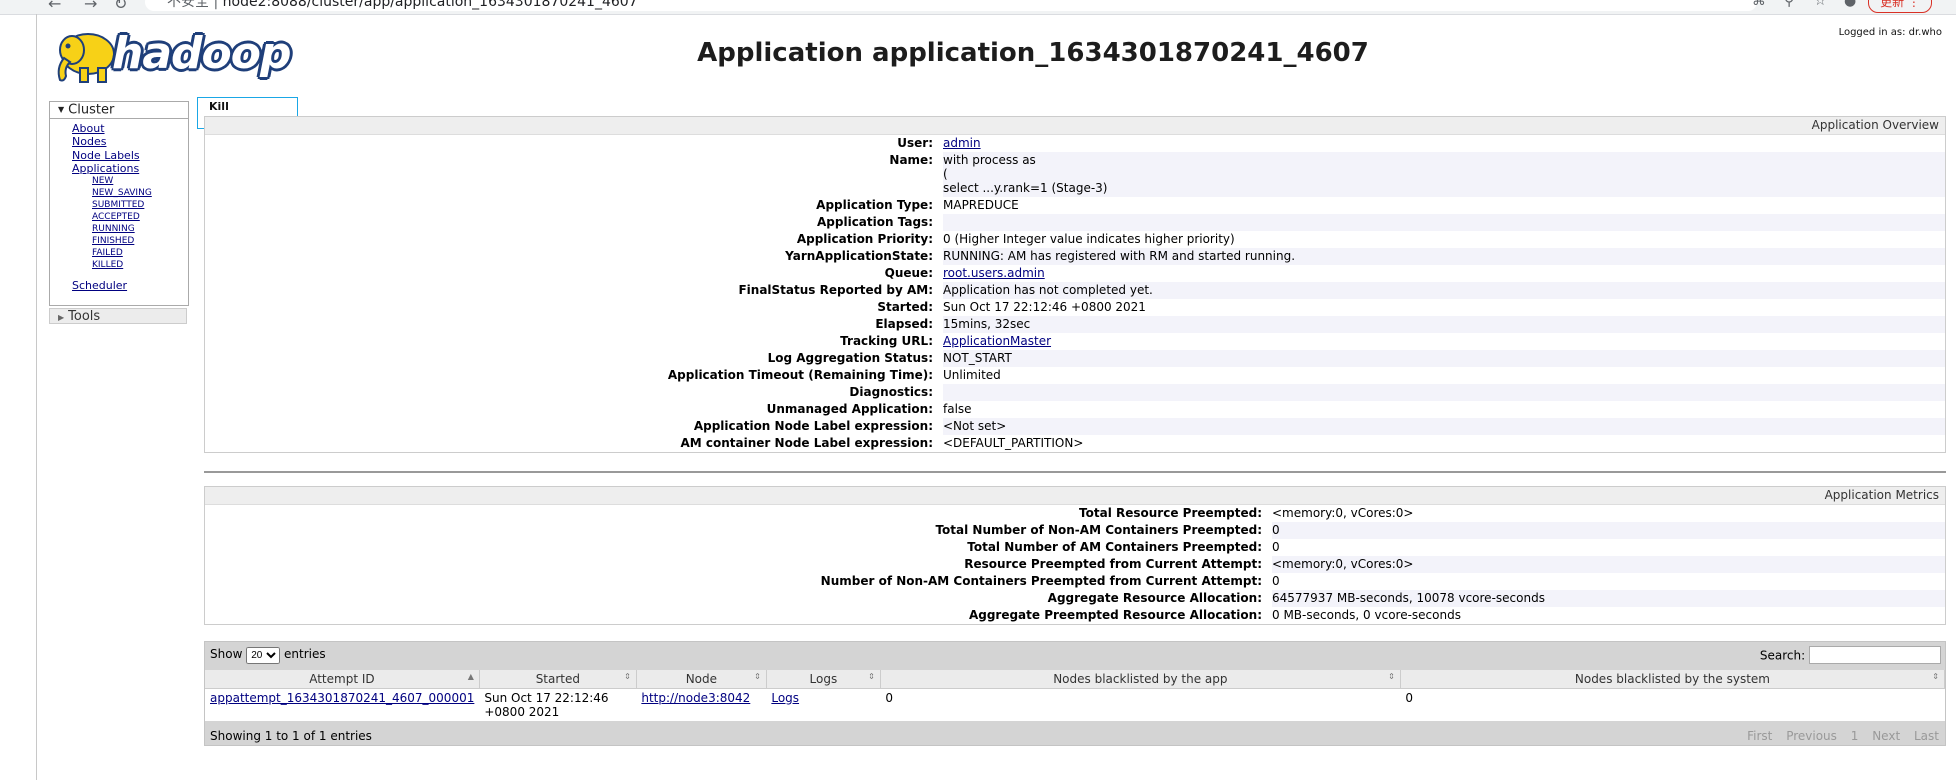 This screenshot has width=1956, height=780. Describe the element at coordinates (130, 229) in the screenshot. I see `sidebar-state-running: RUNNING` at that location.